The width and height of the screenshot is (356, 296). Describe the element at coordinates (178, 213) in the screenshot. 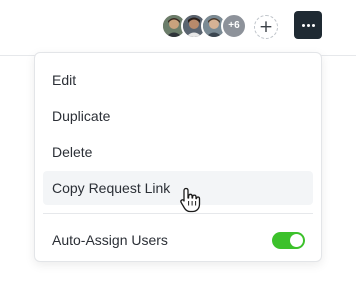

I see `menu-divider` at that location.